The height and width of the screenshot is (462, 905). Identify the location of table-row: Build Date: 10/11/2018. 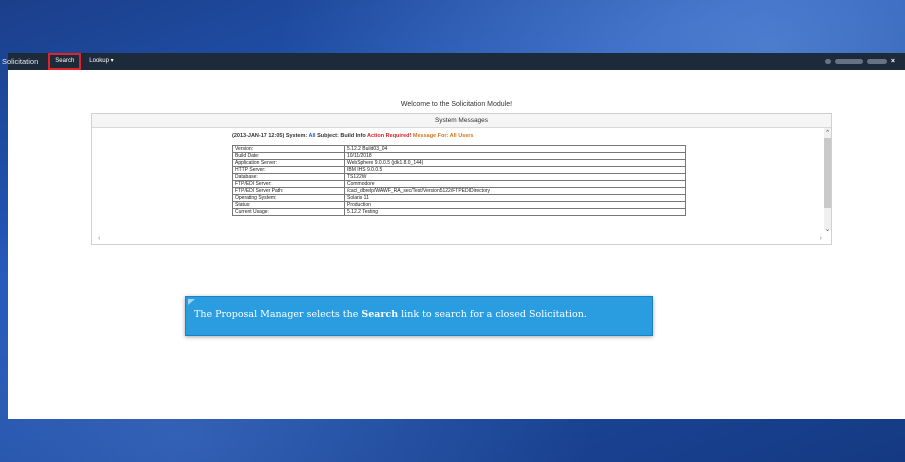
(459, 156).